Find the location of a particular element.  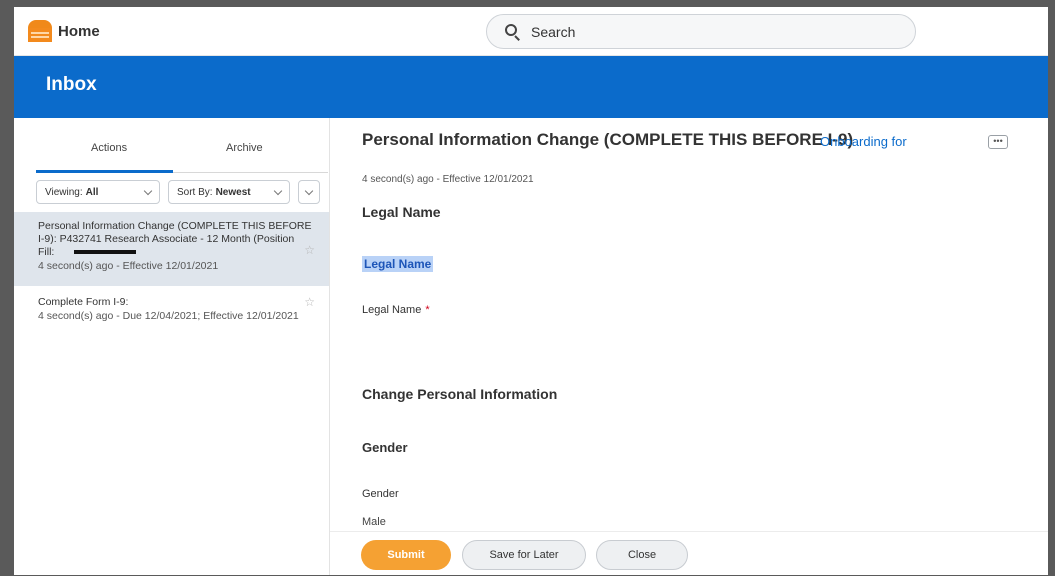

inbox-item-subtitle: 4 second(s) ago - Effective 12/01/2021 is located at coordinates (128, 266).